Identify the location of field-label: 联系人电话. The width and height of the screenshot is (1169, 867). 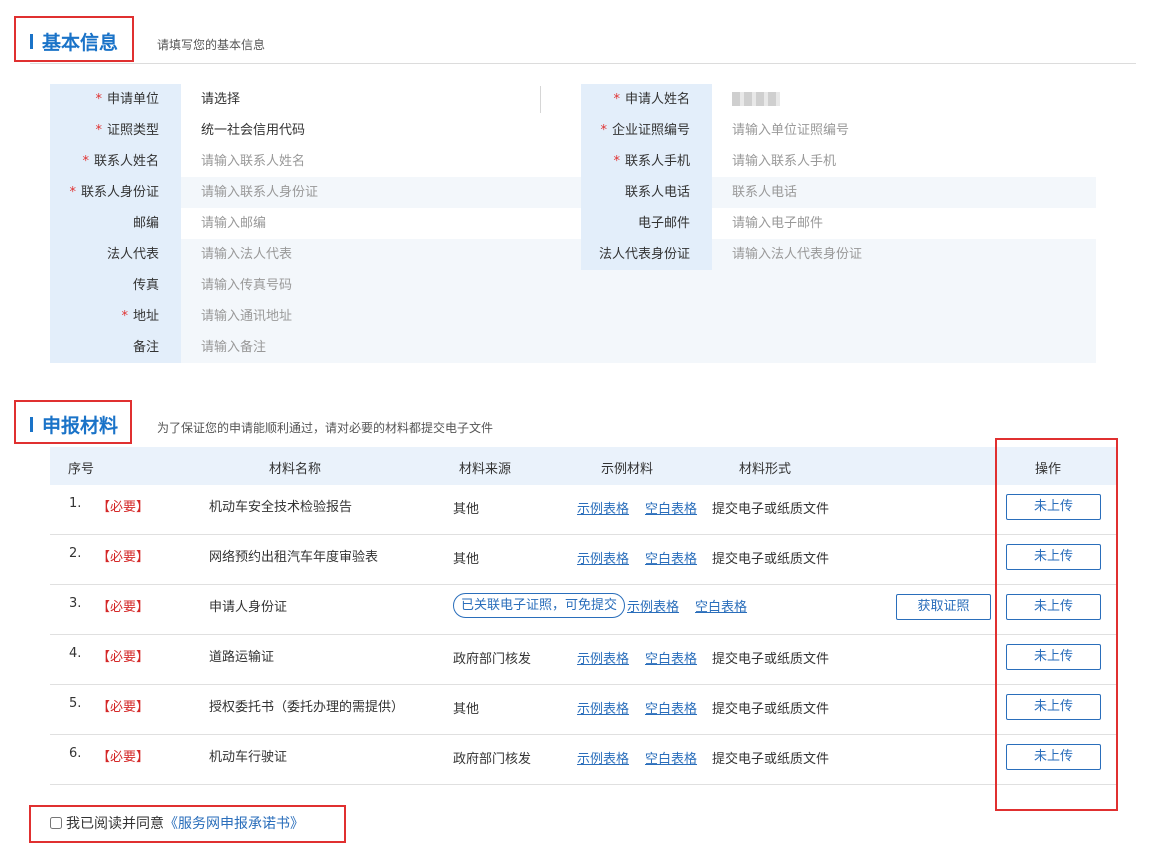
(646, 192).